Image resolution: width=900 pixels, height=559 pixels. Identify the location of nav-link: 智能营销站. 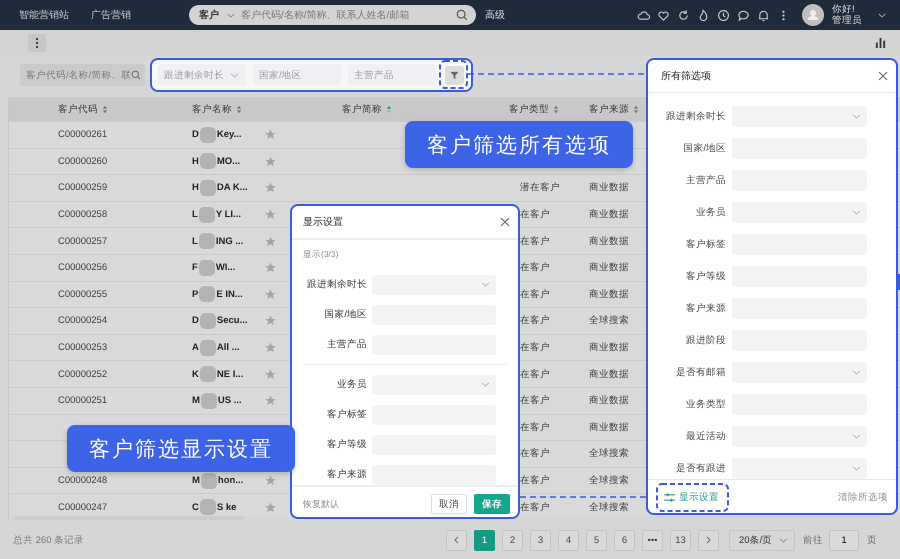
(44, 15).